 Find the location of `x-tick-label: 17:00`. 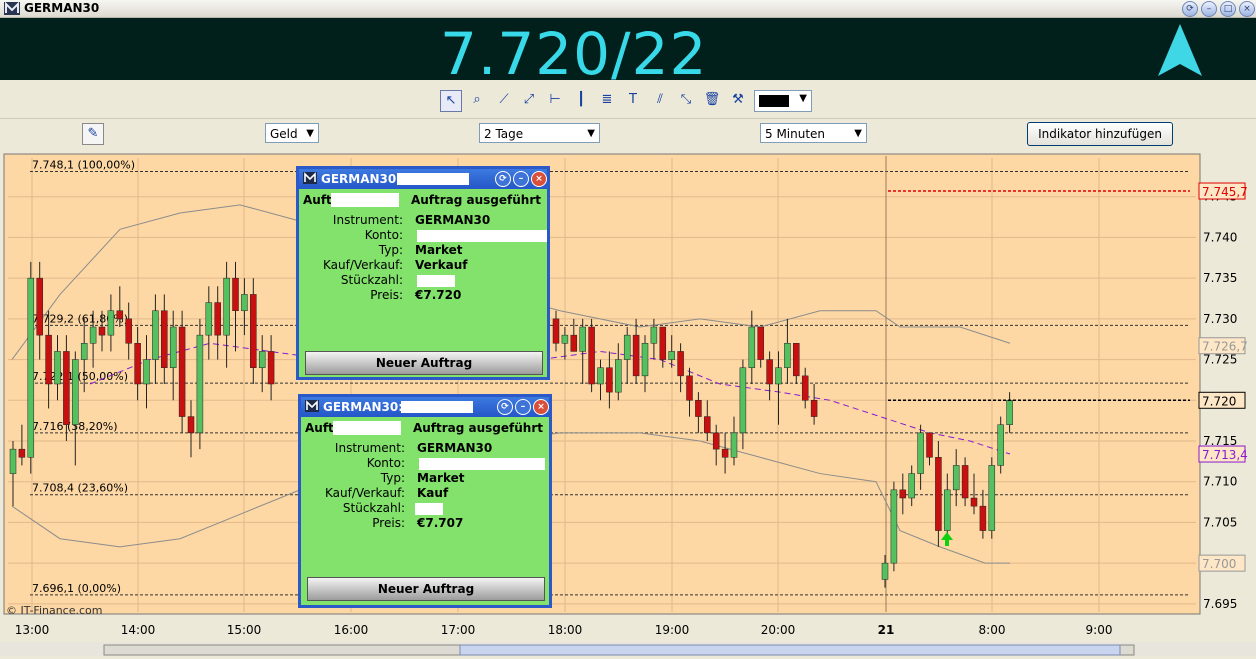

x-tick-label: 17:00 is located at coordinates (458, 630).